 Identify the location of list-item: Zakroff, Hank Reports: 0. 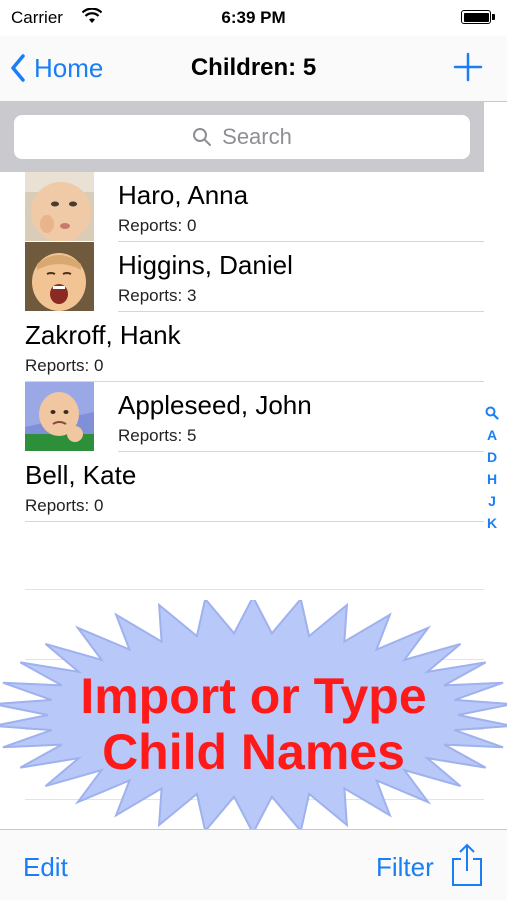
(242, 347).